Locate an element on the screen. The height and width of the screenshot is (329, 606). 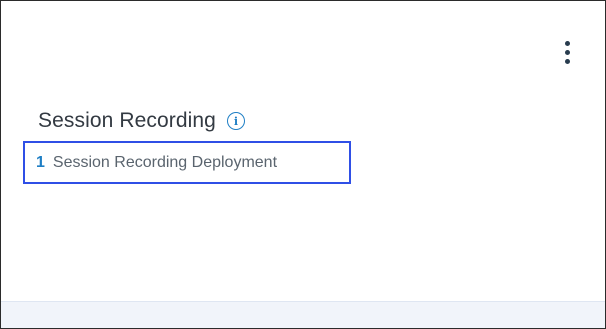
deployment-link: 1 Session Recording Deployment is located at coordinates (187, 162).